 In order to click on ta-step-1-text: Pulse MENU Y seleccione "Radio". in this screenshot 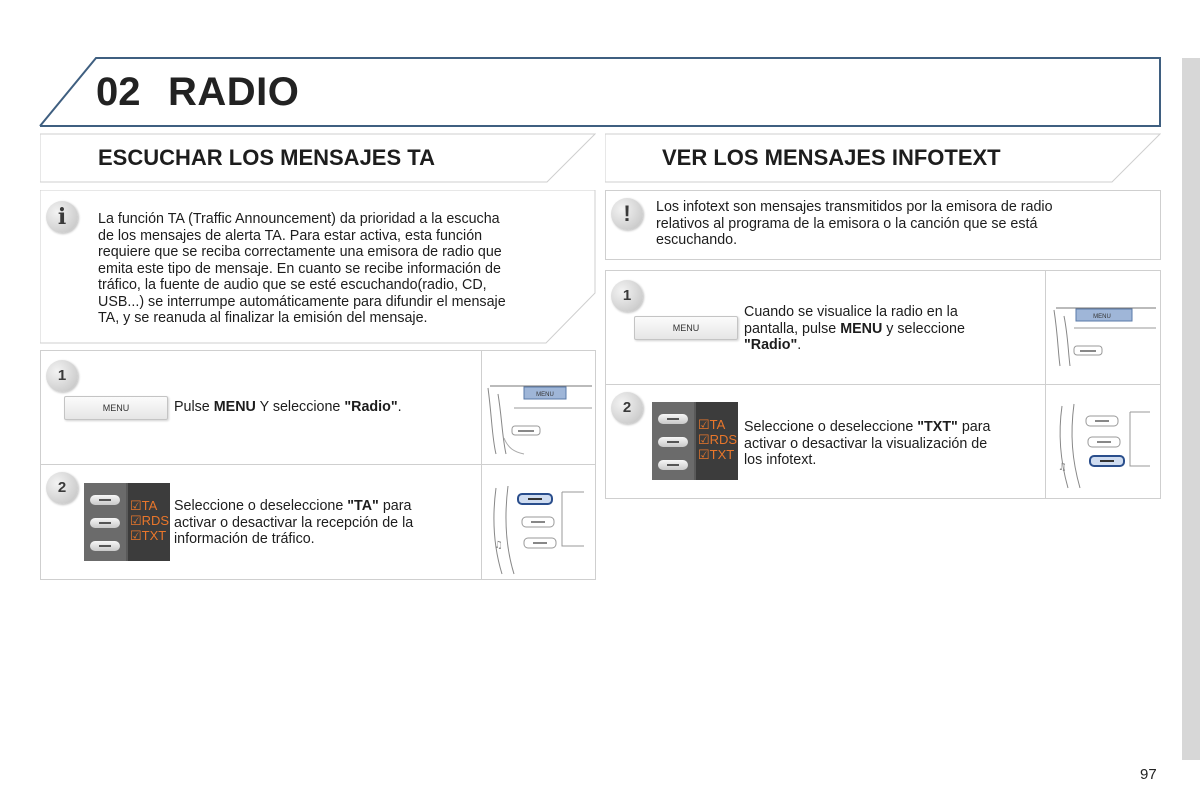, I will do `click(288, 407)`.